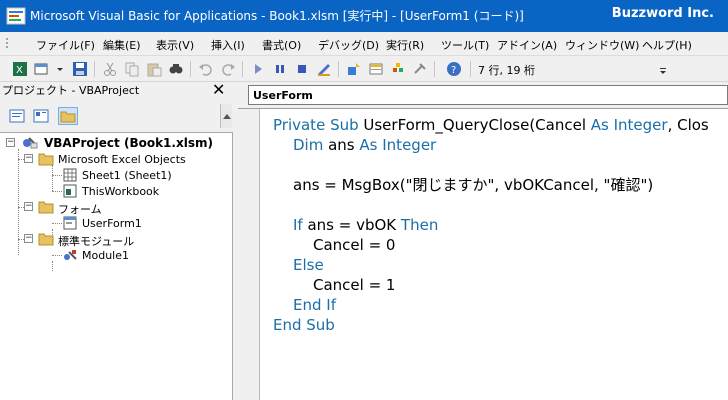 Image resolution: width=728 pixels, height=400 pixels. Describe the element at coordinates (602, 45) in the screenshot. I see `menu-window: ウィンドウ(W)` at that location.